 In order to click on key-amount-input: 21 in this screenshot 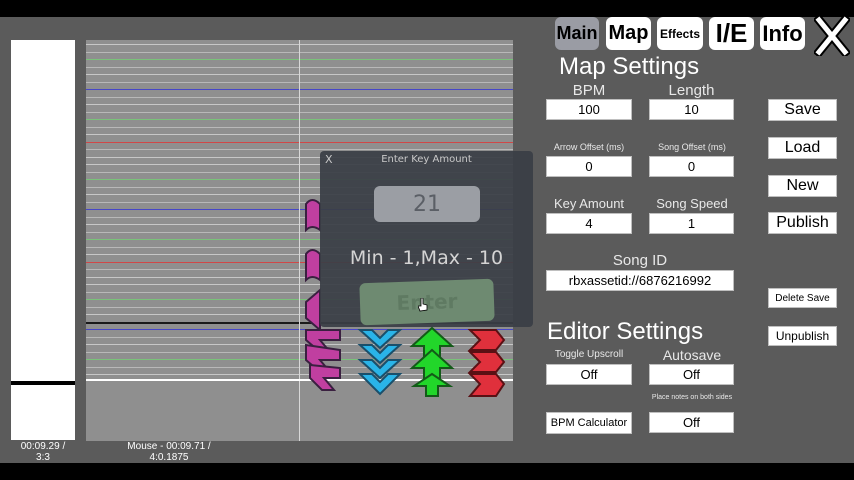, I will do `click(427, 204)`.